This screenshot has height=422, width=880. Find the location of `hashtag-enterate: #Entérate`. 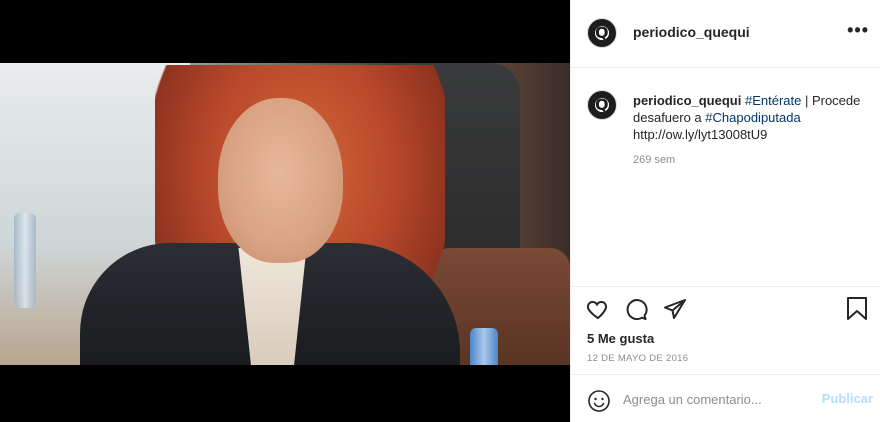

hashtag-enterate: #Entérate is located at coordinates (773, 100).